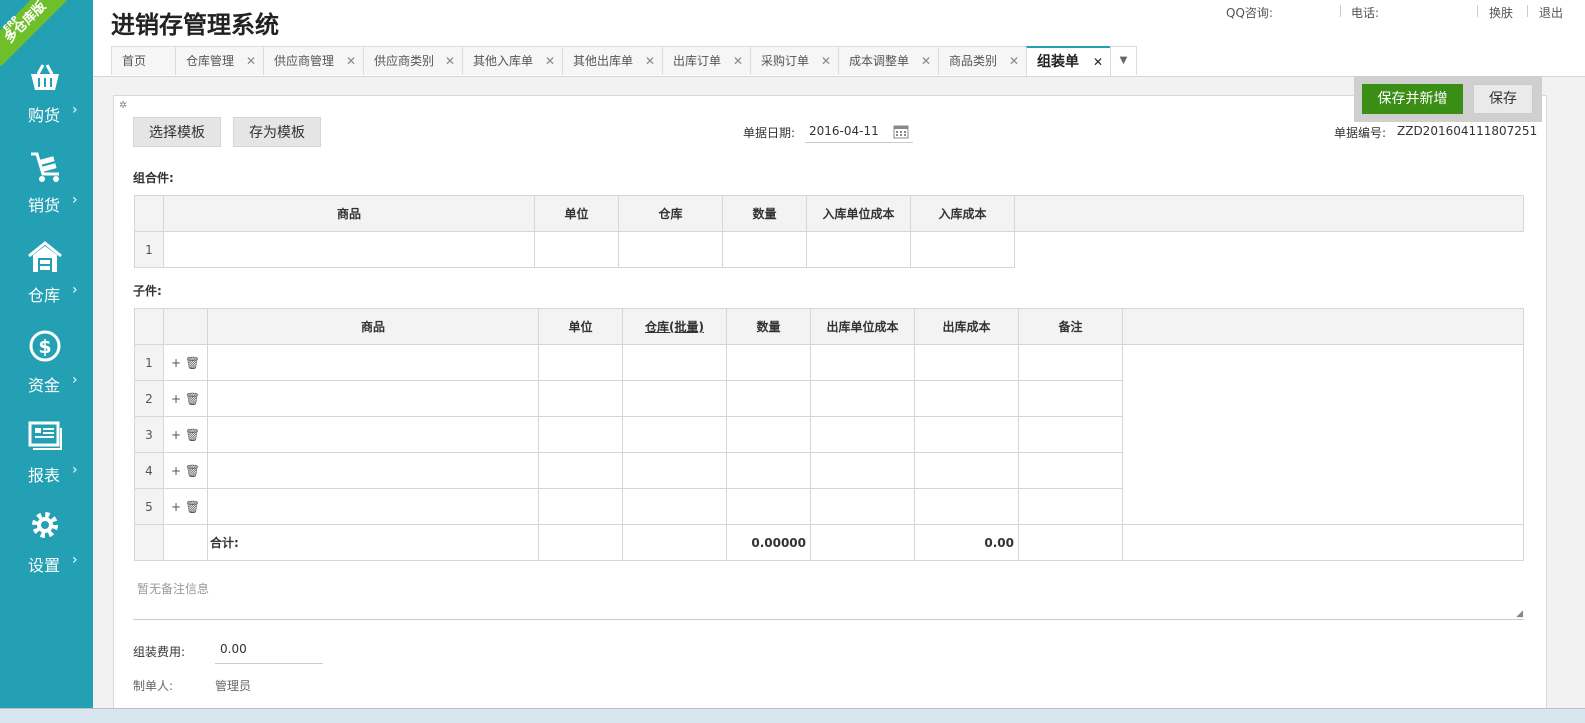 This screenshot has width=1585, height=723. What do you see at coordinates (46, 460) in the screenshot?
I see `sidebar-item-reports: 报表 ›` at bounding box center [46, 460].